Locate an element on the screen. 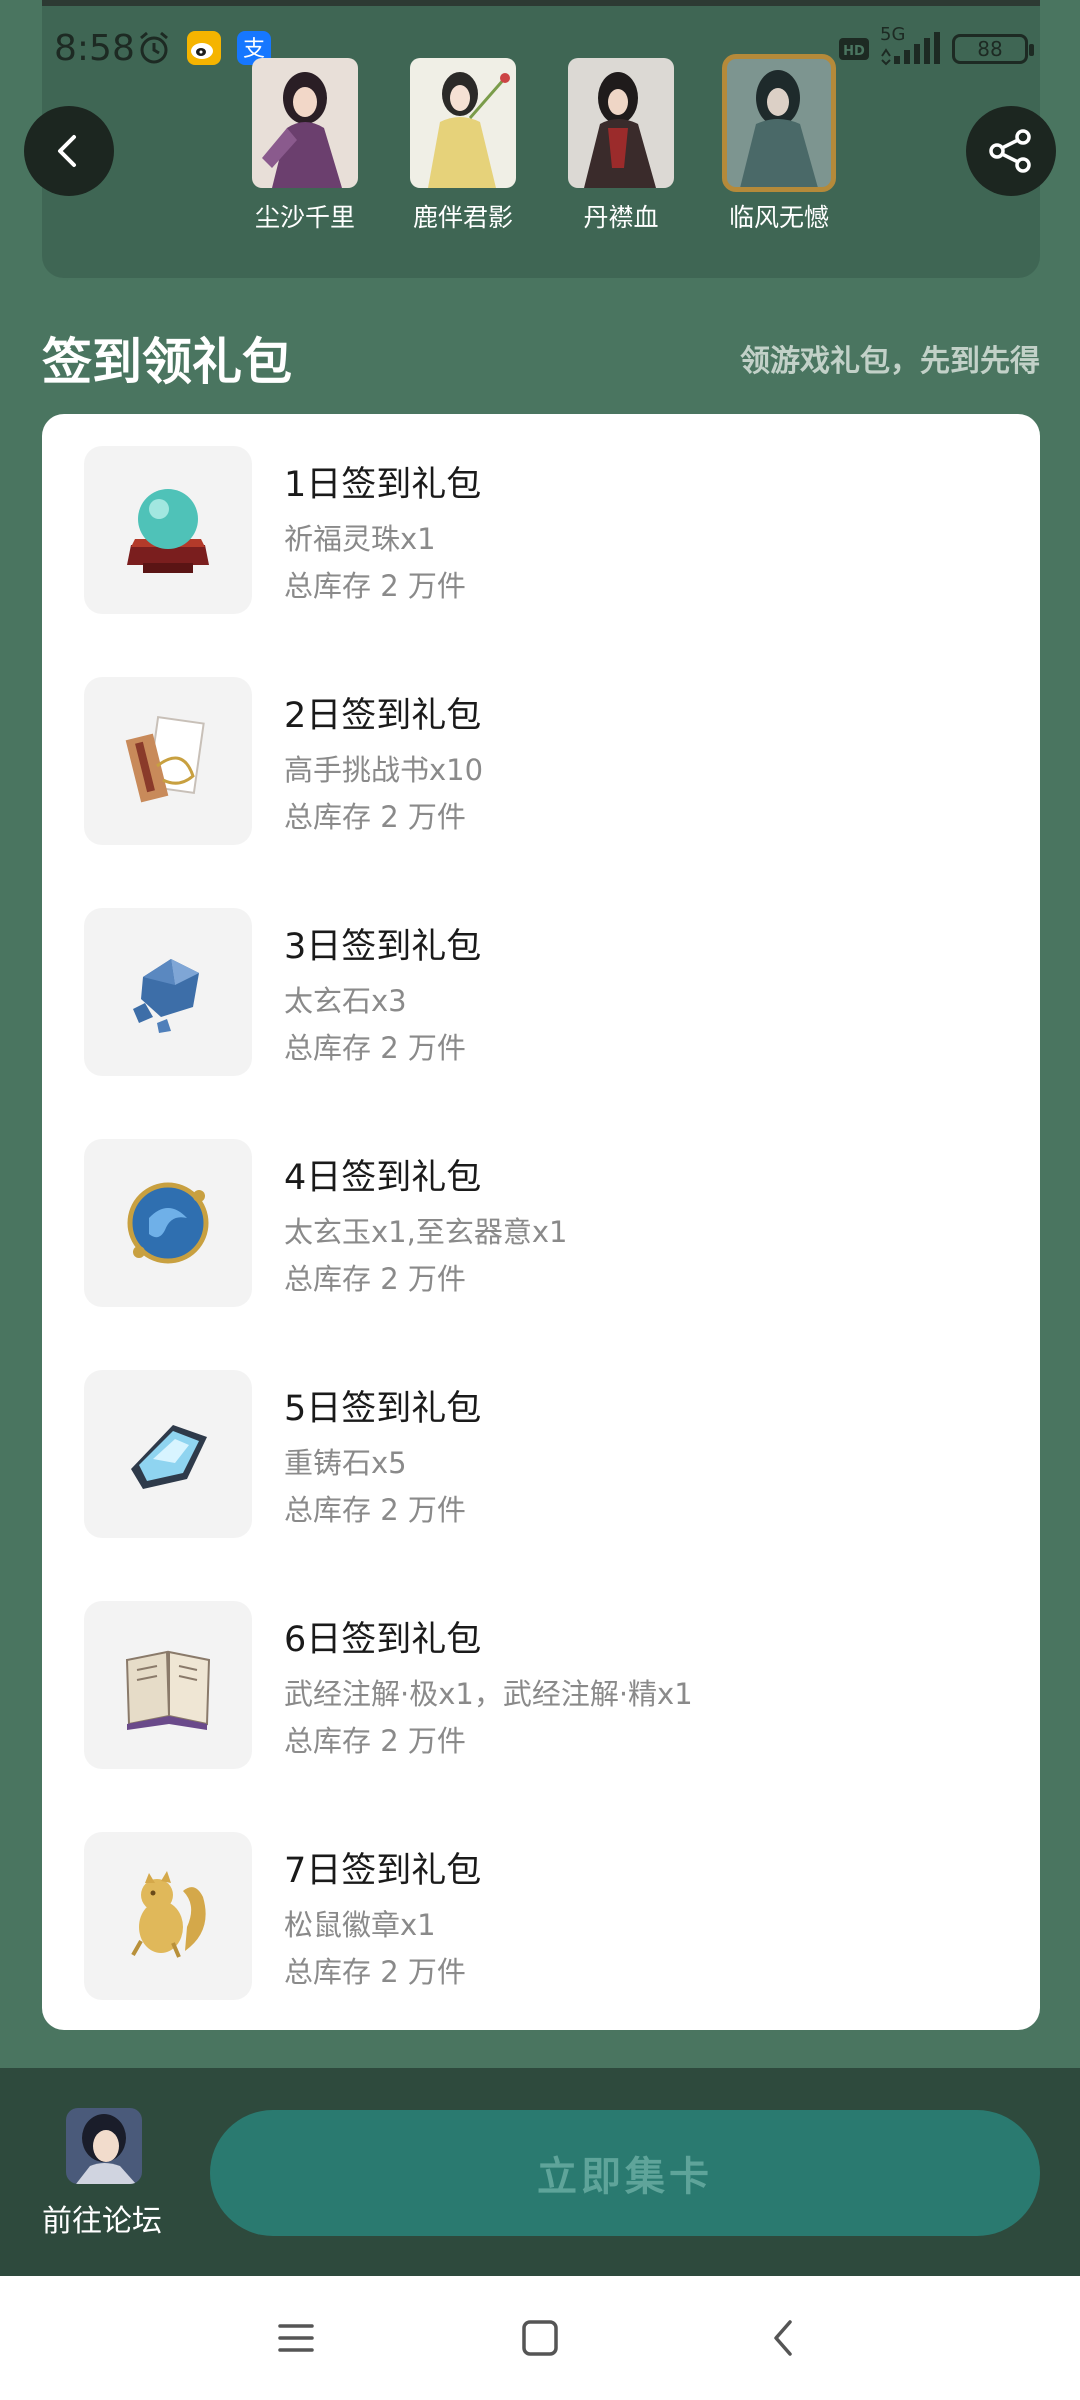  collect-cards-button: 立即集卡 is located at coordinates (625, 2173).